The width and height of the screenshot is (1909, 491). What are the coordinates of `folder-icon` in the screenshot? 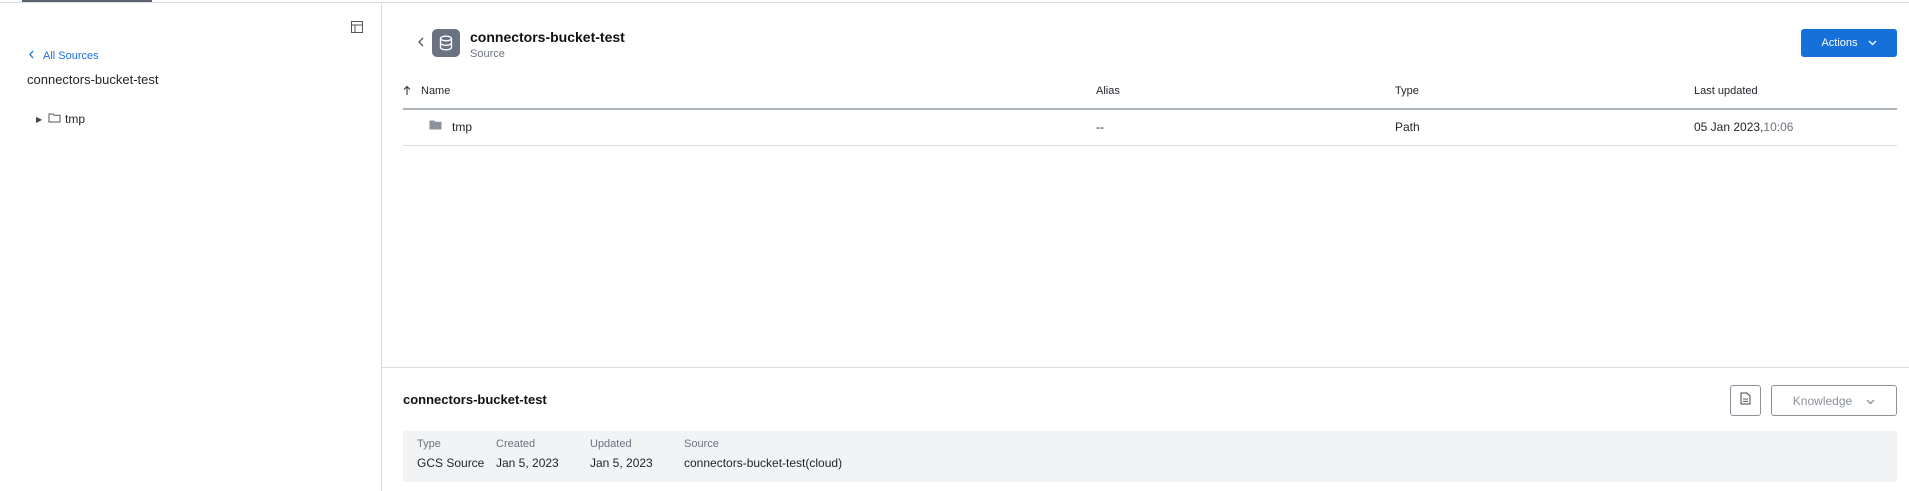 It's located at (435, 126).